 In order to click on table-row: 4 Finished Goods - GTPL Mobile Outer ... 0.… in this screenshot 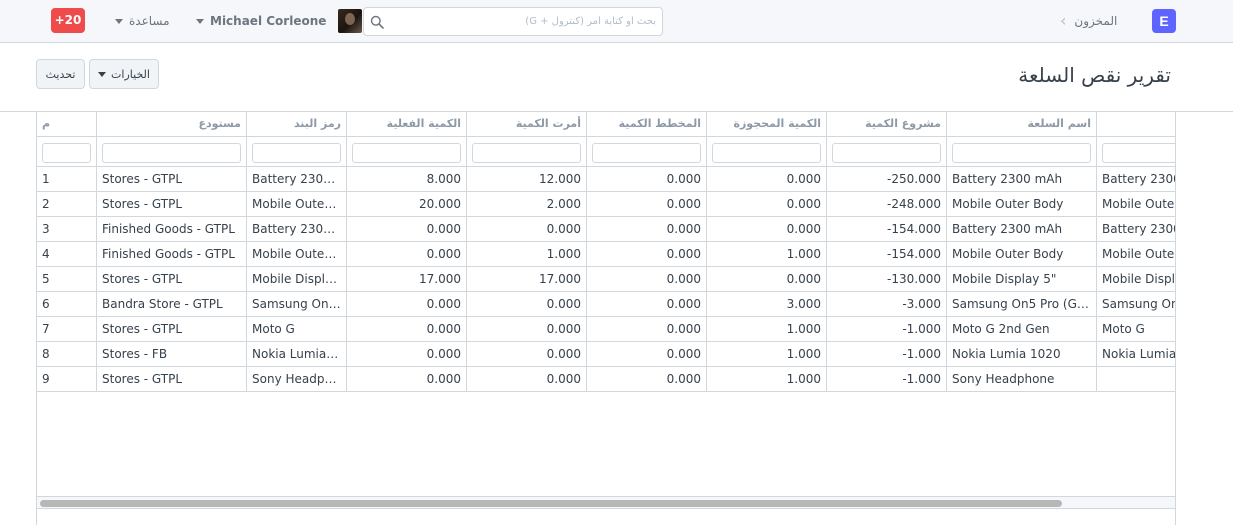, I will do `click(606, 254)`.